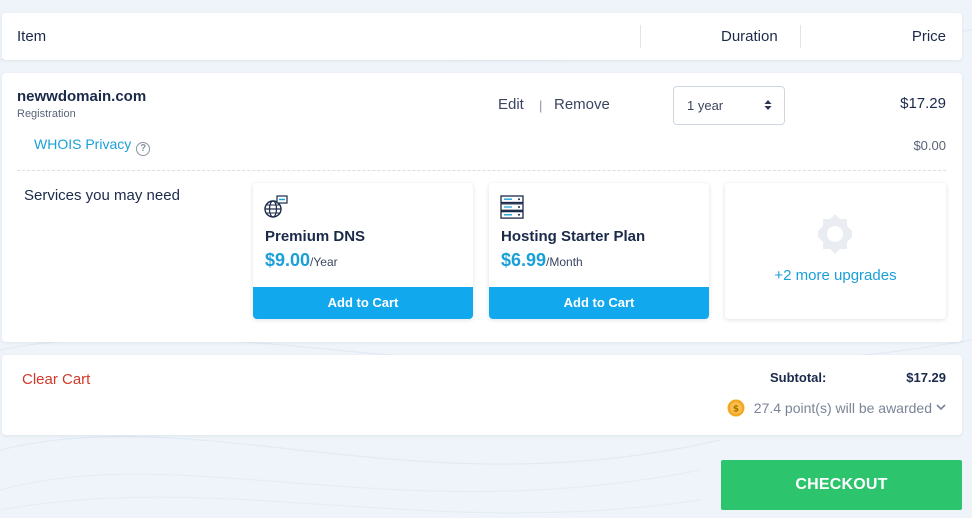  I want to click on service-title: Hosting Starter Plan, so click(573, 236).